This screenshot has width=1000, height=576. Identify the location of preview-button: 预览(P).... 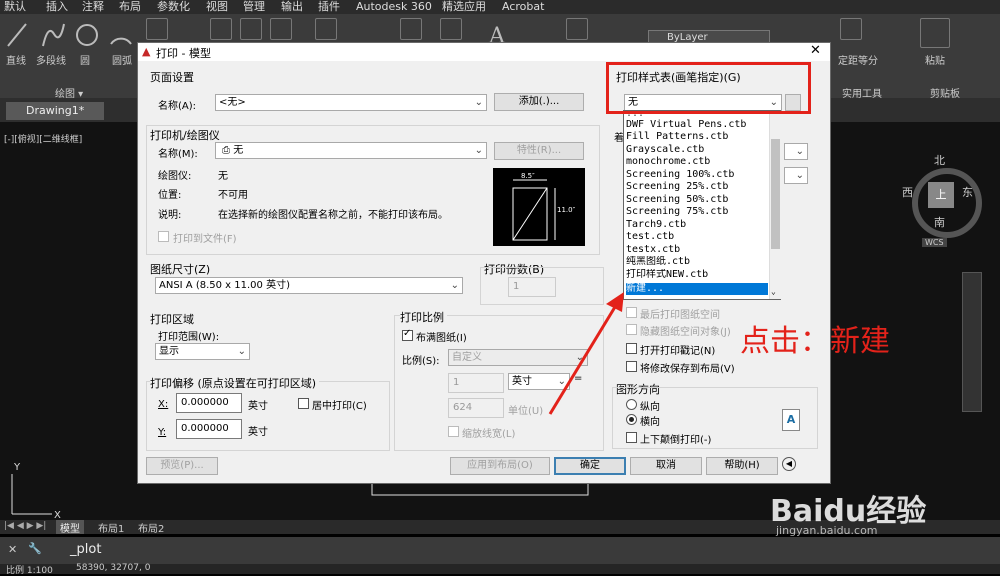
(182, 466).